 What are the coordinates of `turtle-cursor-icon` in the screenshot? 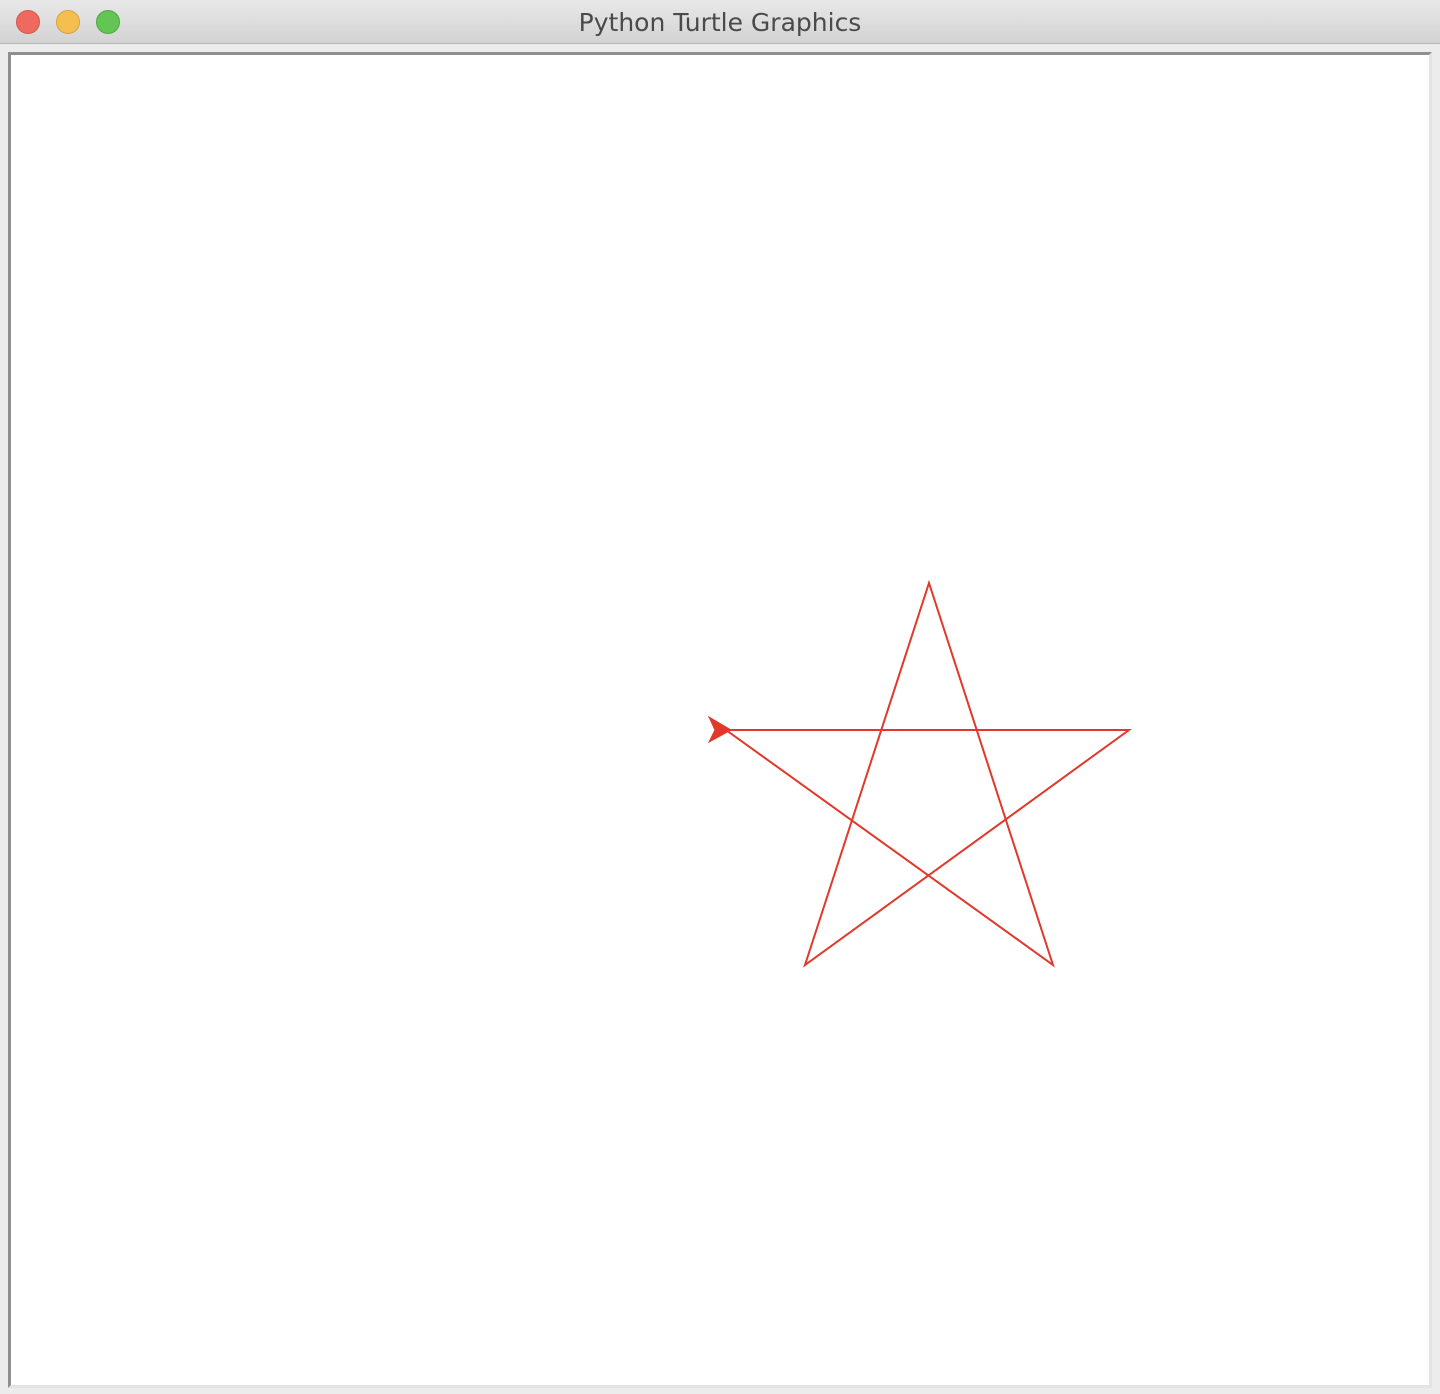 It's located at (720, 729).